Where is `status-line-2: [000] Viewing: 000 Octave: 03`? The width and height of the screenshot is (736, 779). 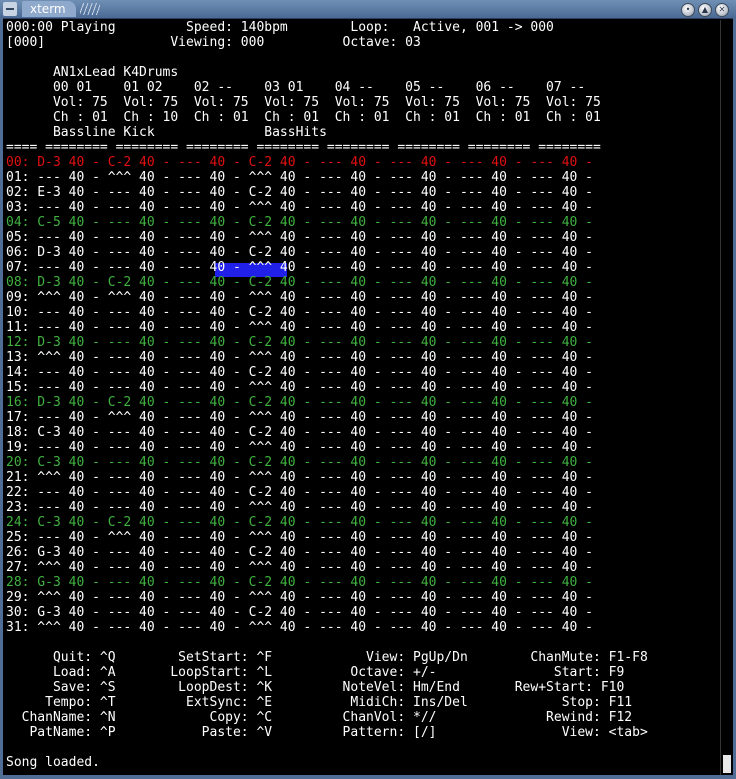 status-line-2: [000] Viewing: 000 Octave: 03 is located at coordinates (213, 42).